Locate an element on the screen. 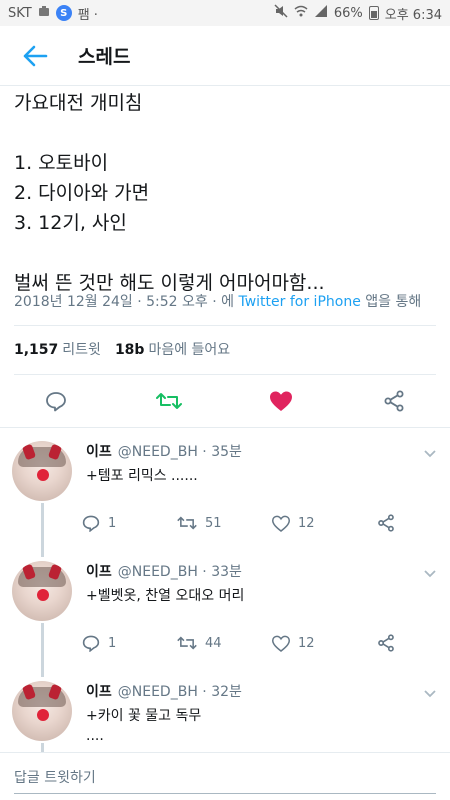 This screenshot has height=800, width=450. carrier-label: SKT is located at coordinates (20, 13).